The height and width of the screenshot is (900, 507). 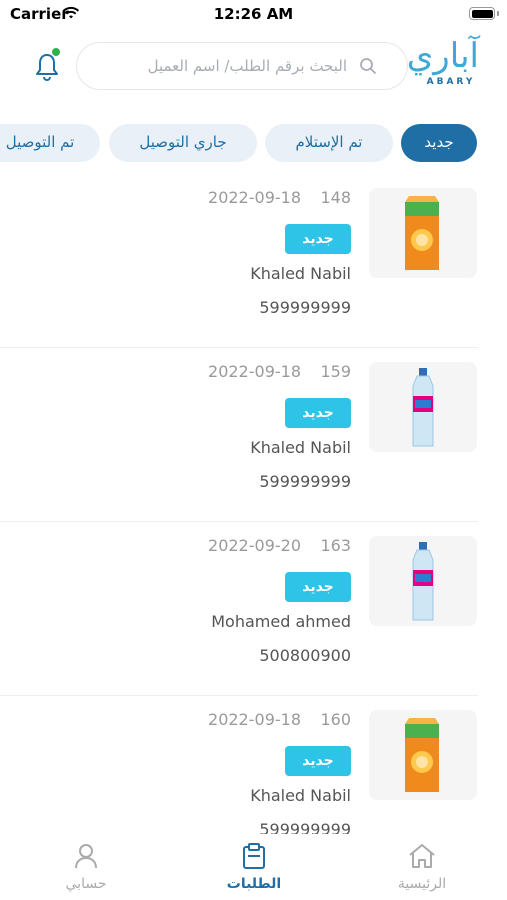 I want to click on status-tabs: جديد تم الإستلام جاري التوصيل تم التوصيل, so click(x=253, y=143).